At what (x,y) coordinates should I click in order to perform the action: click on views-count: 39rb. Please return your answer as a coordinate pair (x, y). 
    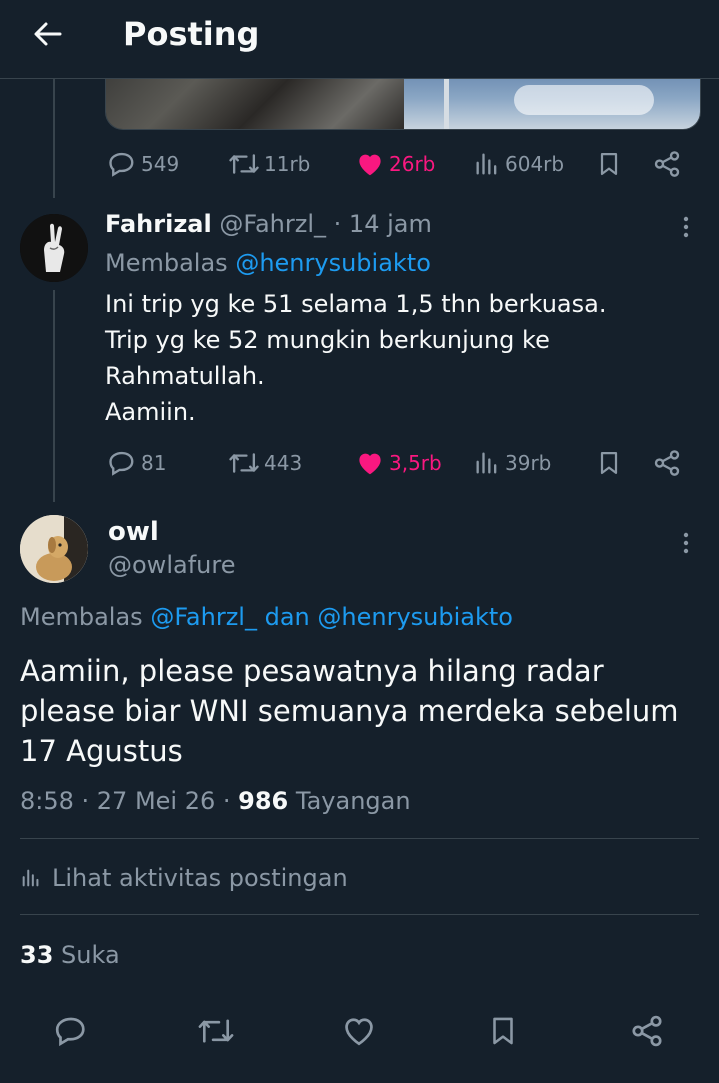
    Looking at the image, I should click on (528, 463).